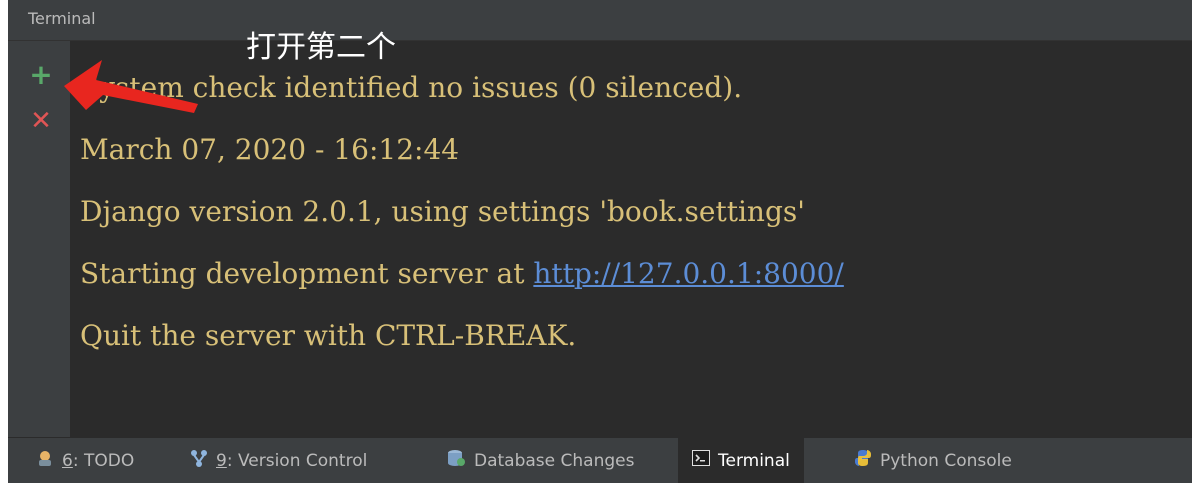 Image resolution: width=1192 pixels, height=483 pixels. I want to click on server-url-link: http://127.0.0.1:8000/, so click(688, 273).